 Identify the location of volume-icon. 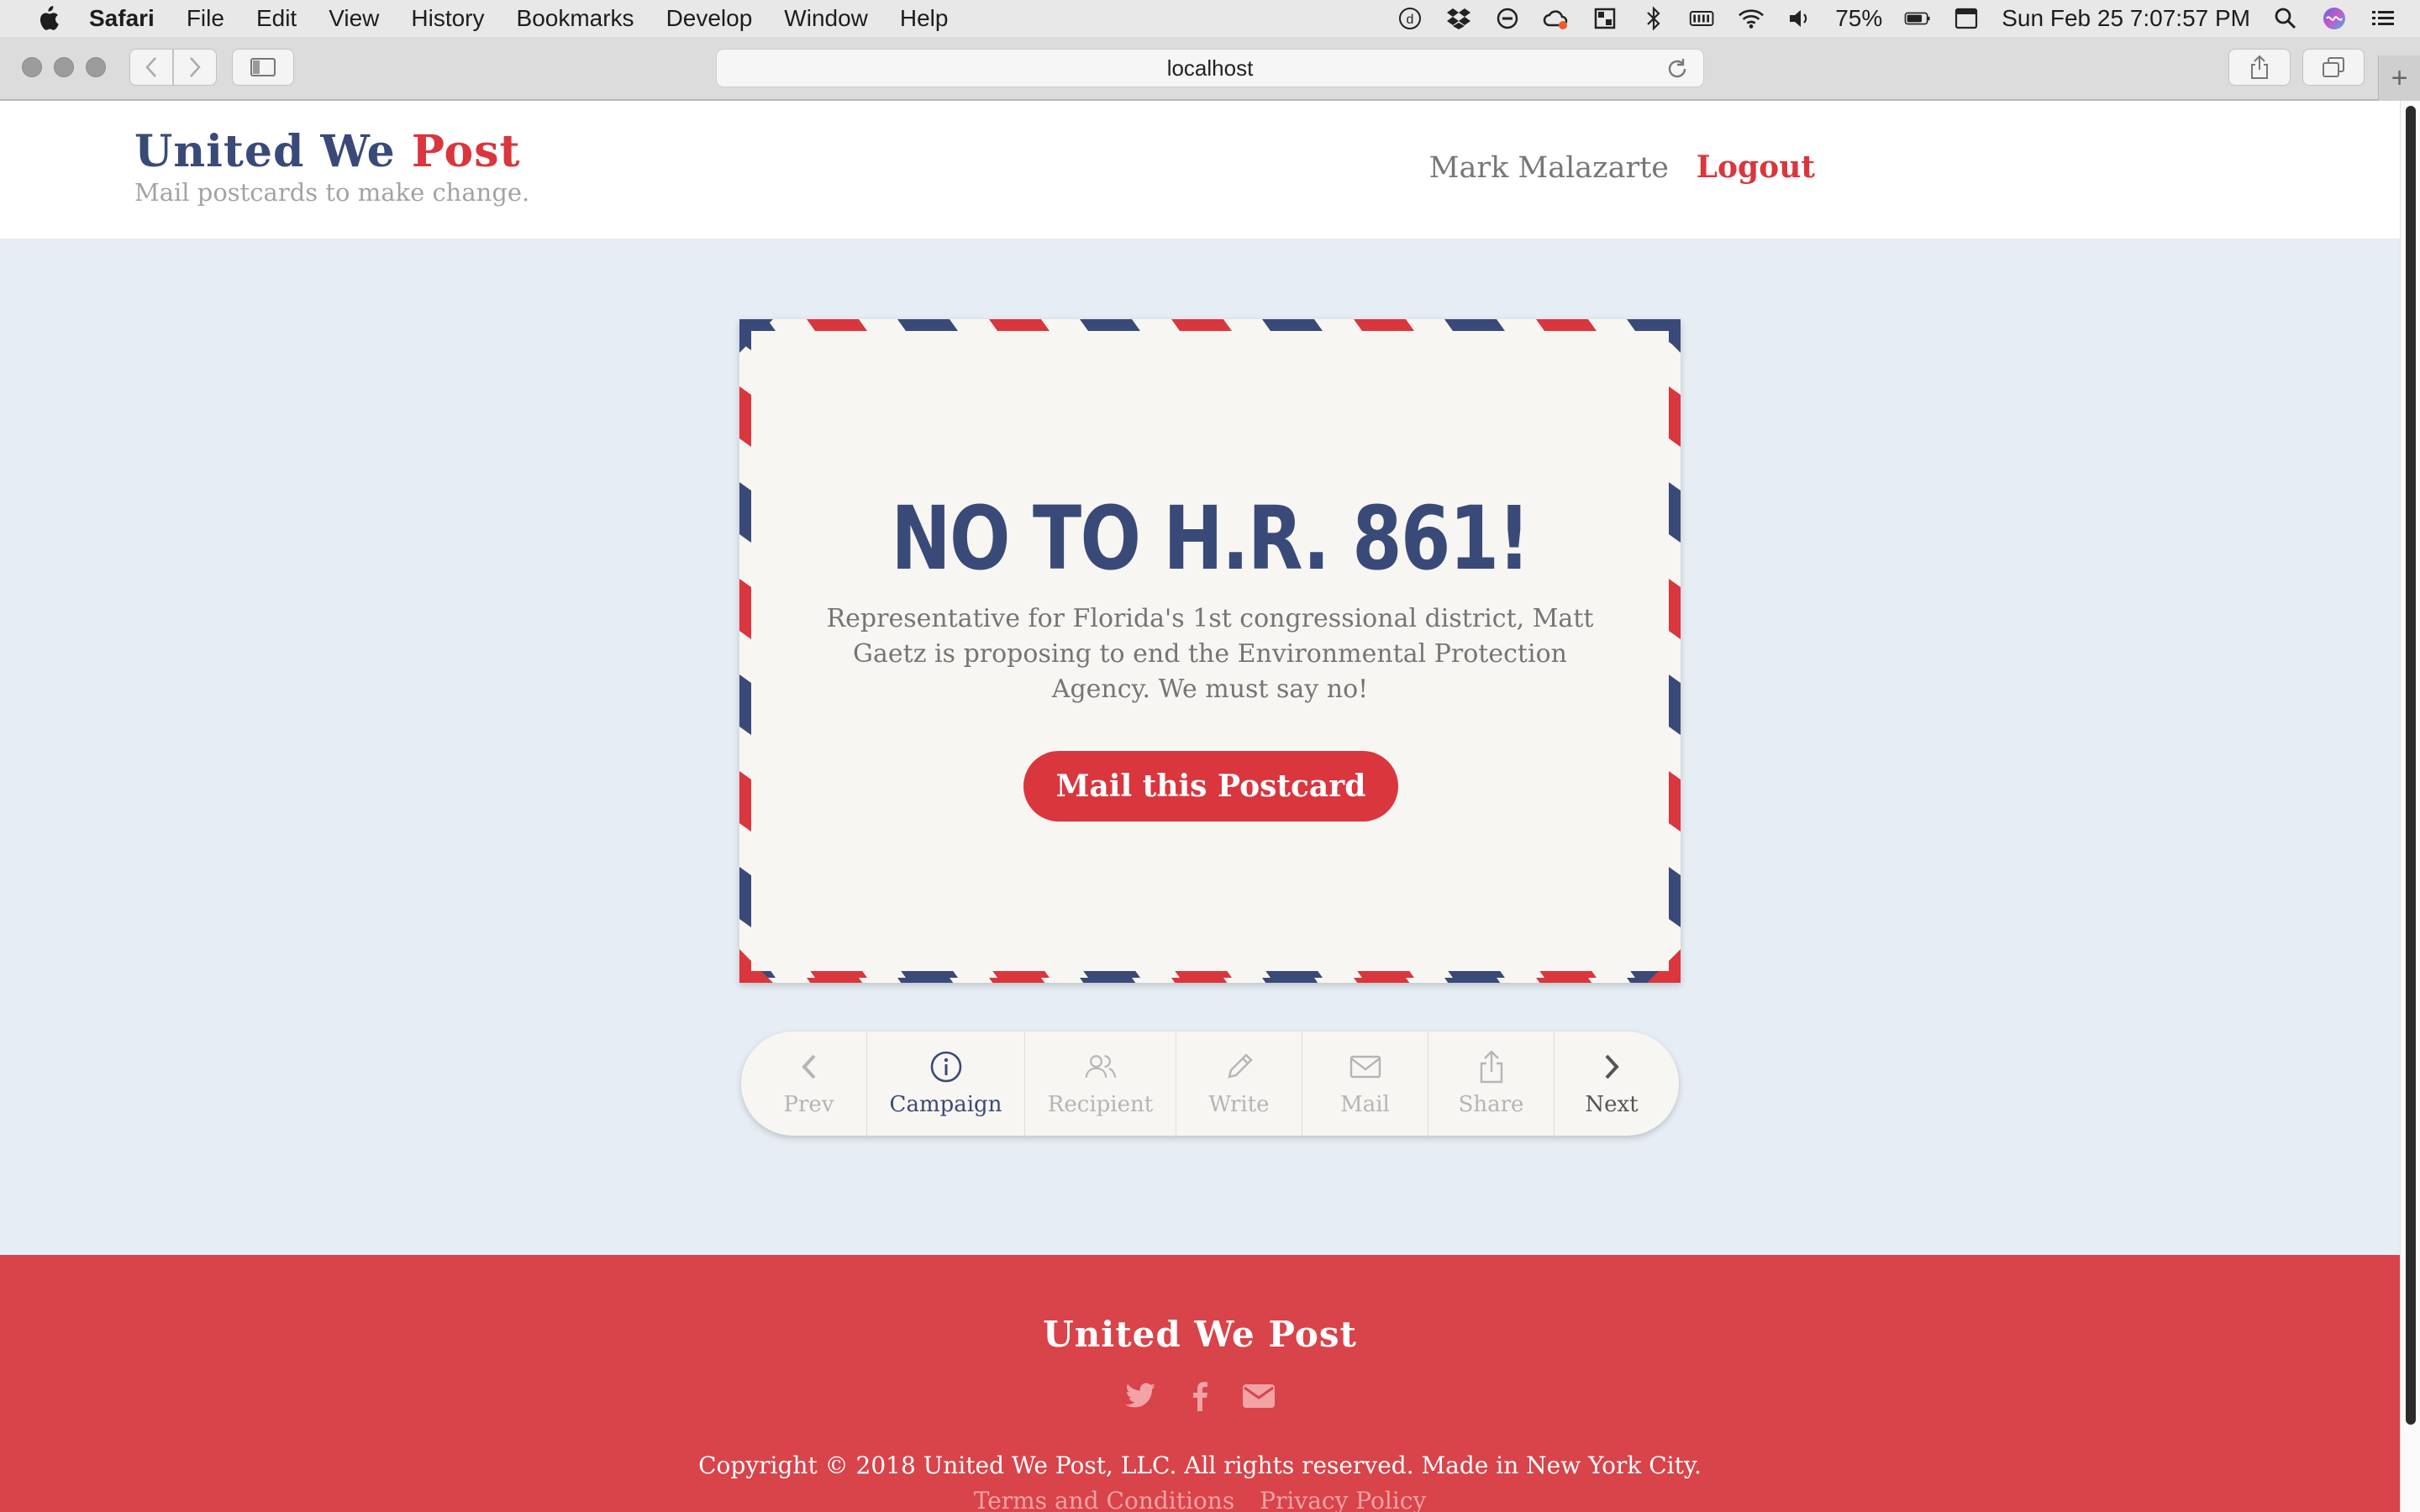
(1800, 18).